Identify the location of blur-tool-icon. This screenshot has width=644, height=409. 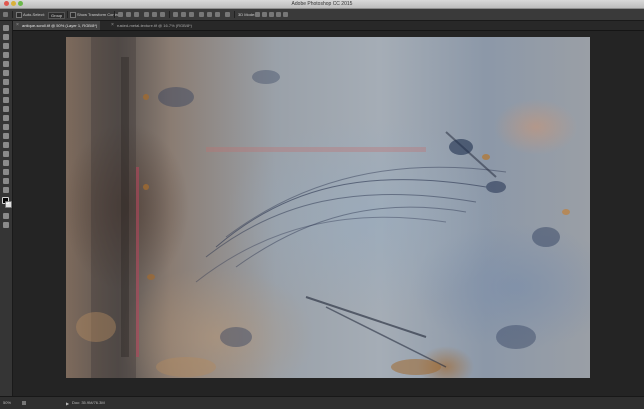
(6, 136).